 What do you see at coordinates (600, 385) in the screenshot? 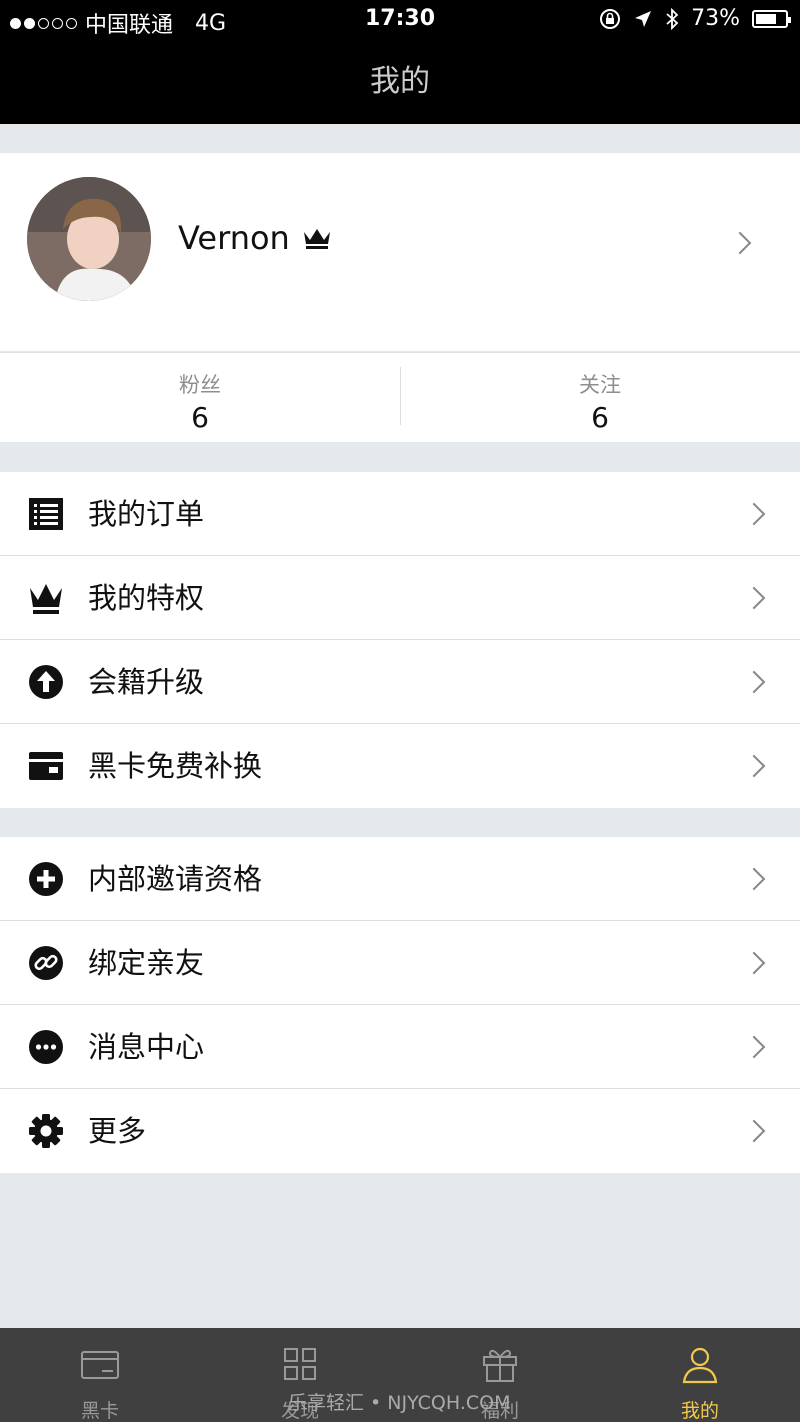
I see `stat-label: 关注` at bounding box center [600, 385].